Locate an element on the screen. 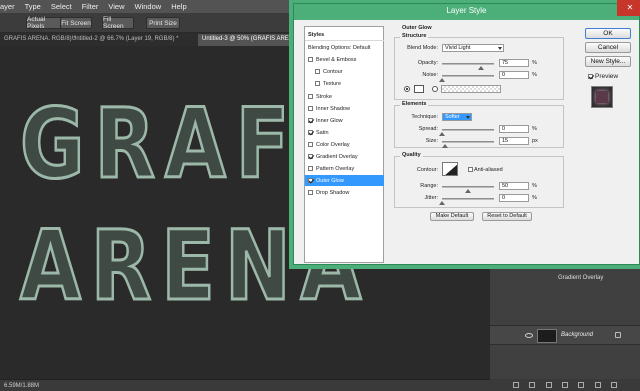 Image resolution: width=640 pixels, height=391 pixels. divider is located at coordinates (344, 40).